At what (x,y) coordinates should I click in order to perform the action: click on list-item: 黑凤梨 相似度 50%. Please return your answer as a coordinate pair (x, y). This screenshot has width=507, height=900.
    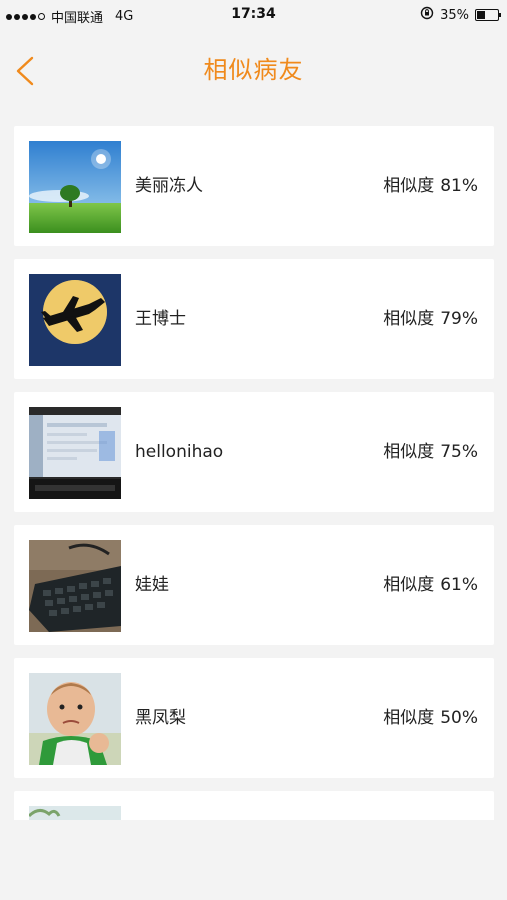
    Looking at the image, I should click on (254, 718).